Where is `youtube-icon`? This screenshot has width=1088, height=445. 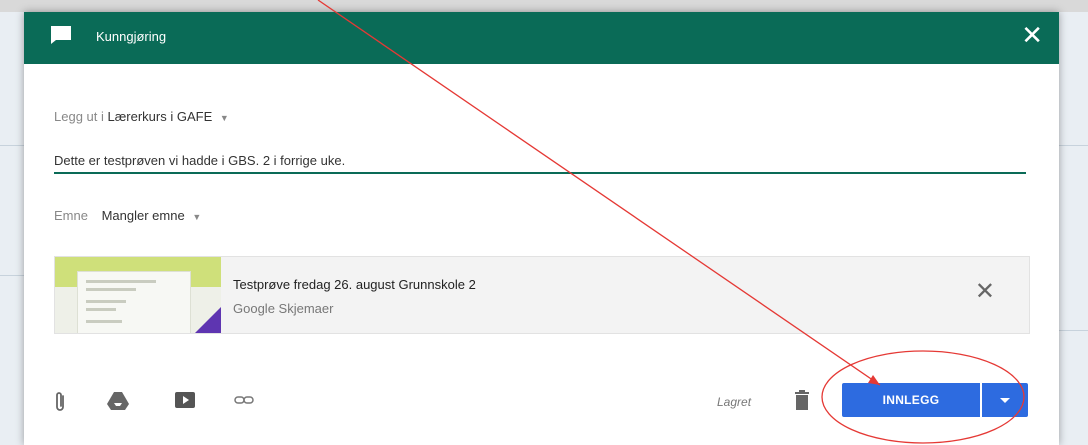
youtube-icon is located at coordinates (185, 402).